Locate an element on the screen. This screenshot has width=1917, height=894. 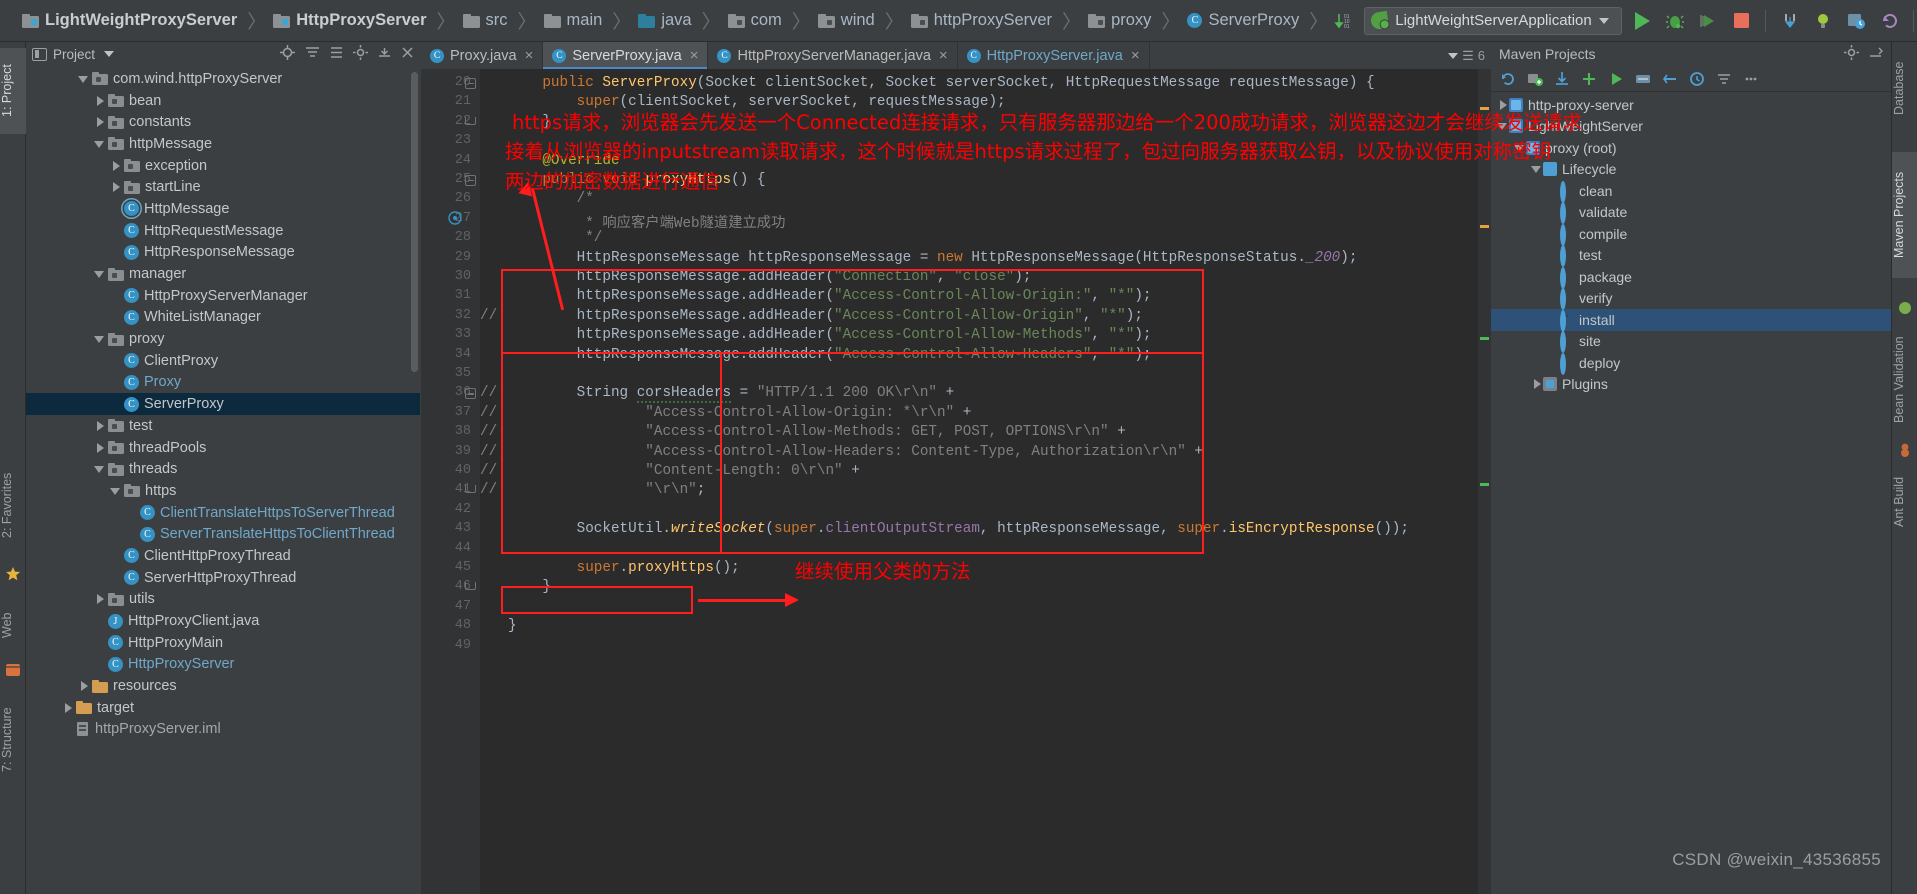
sidebar-item-structure: 7: Structure is located at coordinates (13, 740).